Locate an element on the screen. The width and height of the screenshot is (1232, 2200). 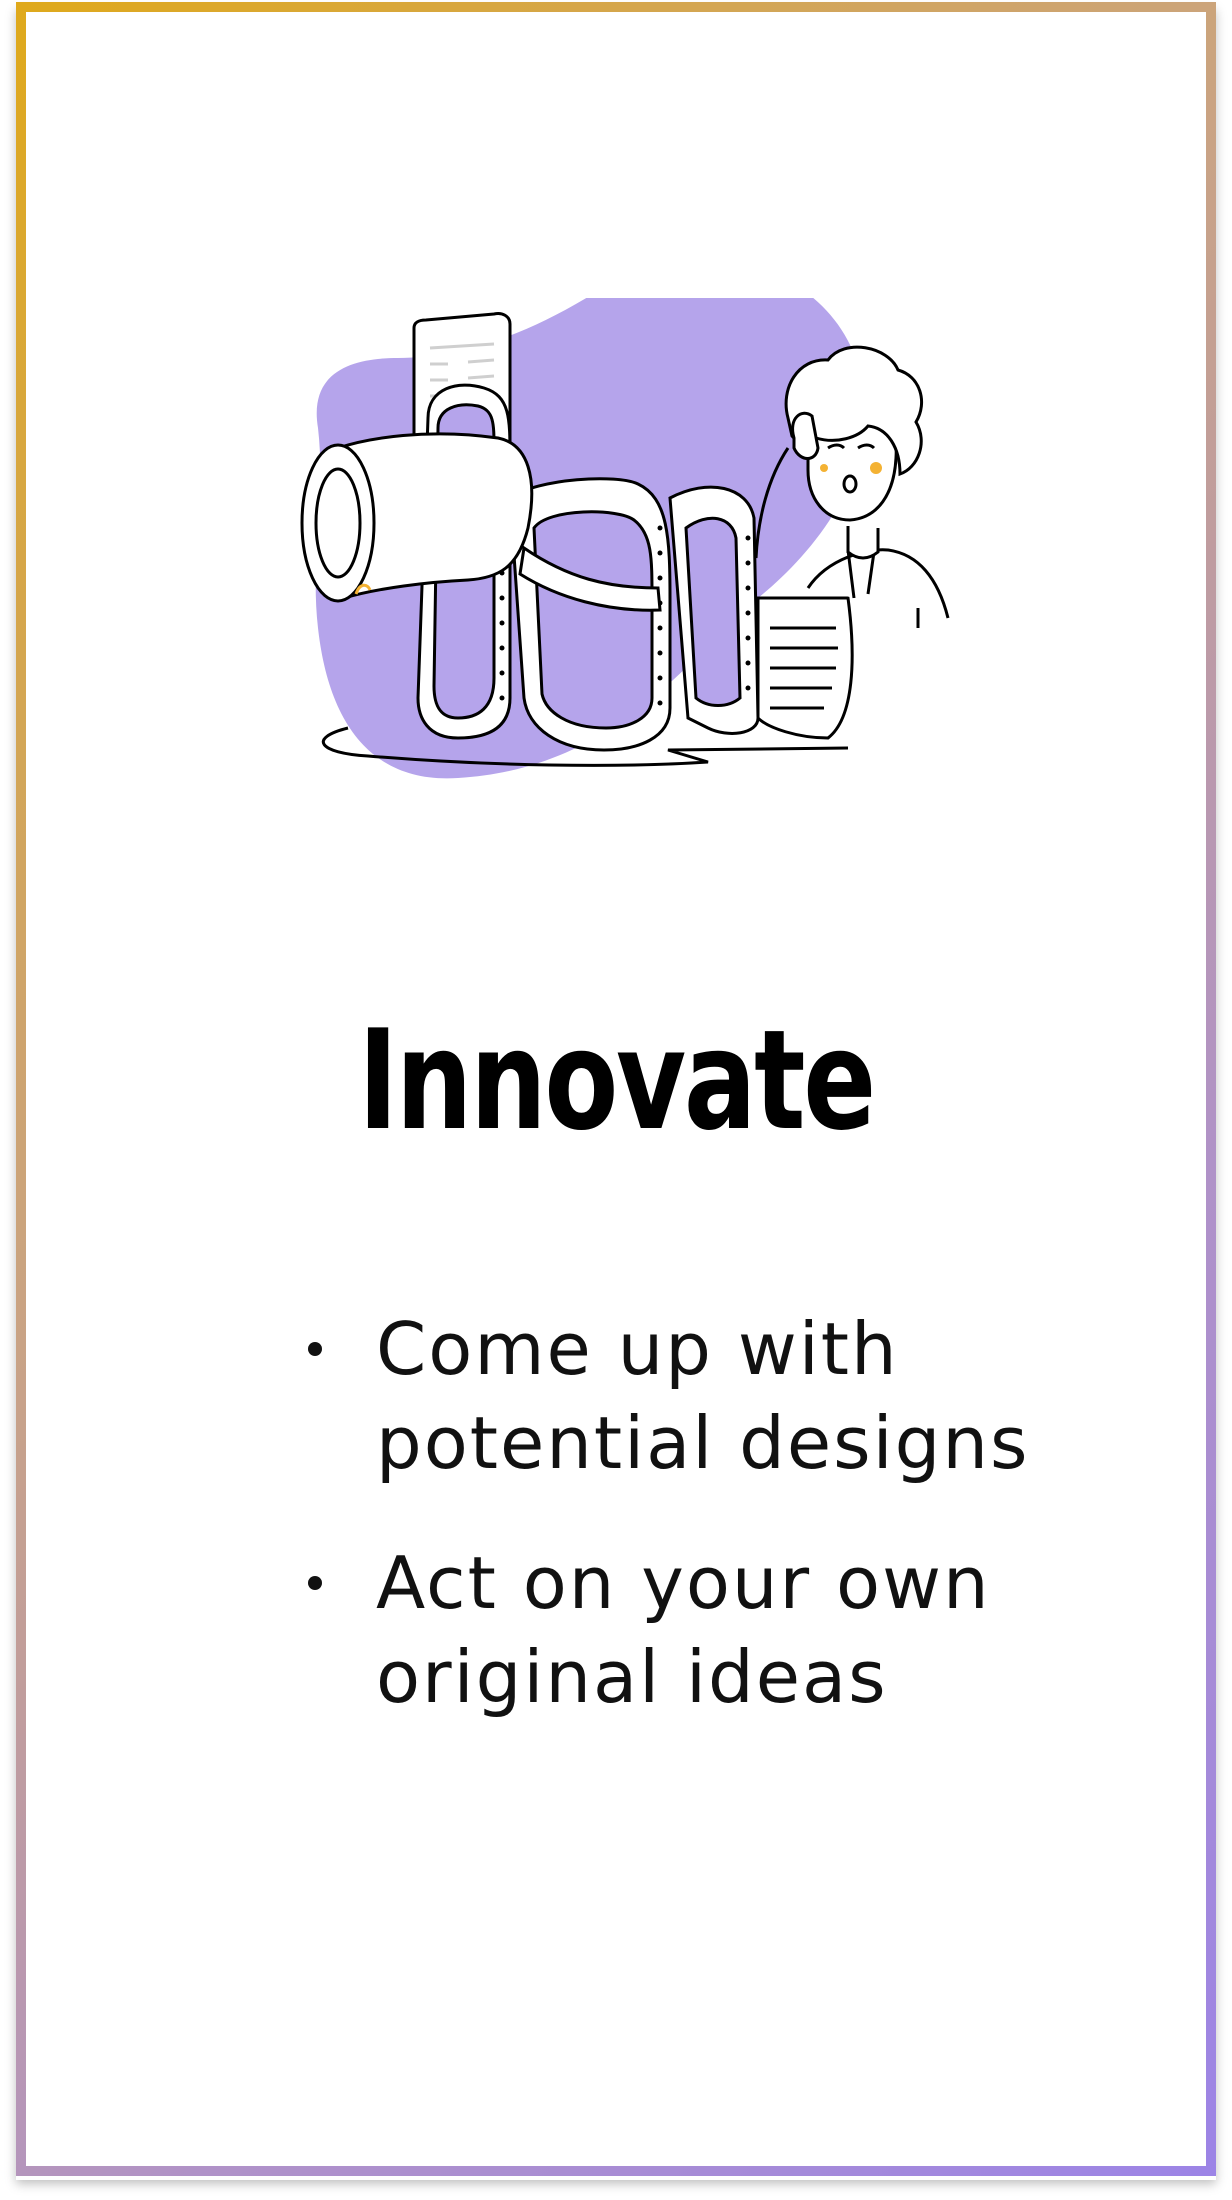
person-with-long-receipt-icon is located at coordinates (625, 518).